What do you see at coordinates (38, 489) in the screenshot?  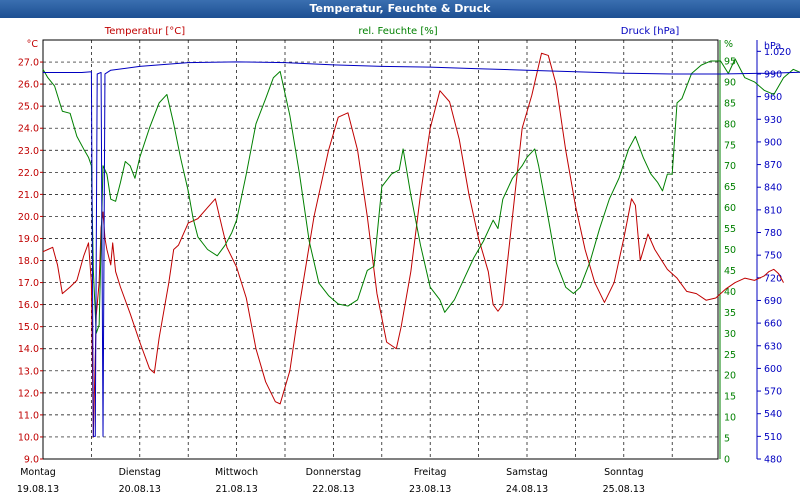 I see `x-tick-date: 19.08.13` at bounding box center [38, 489].